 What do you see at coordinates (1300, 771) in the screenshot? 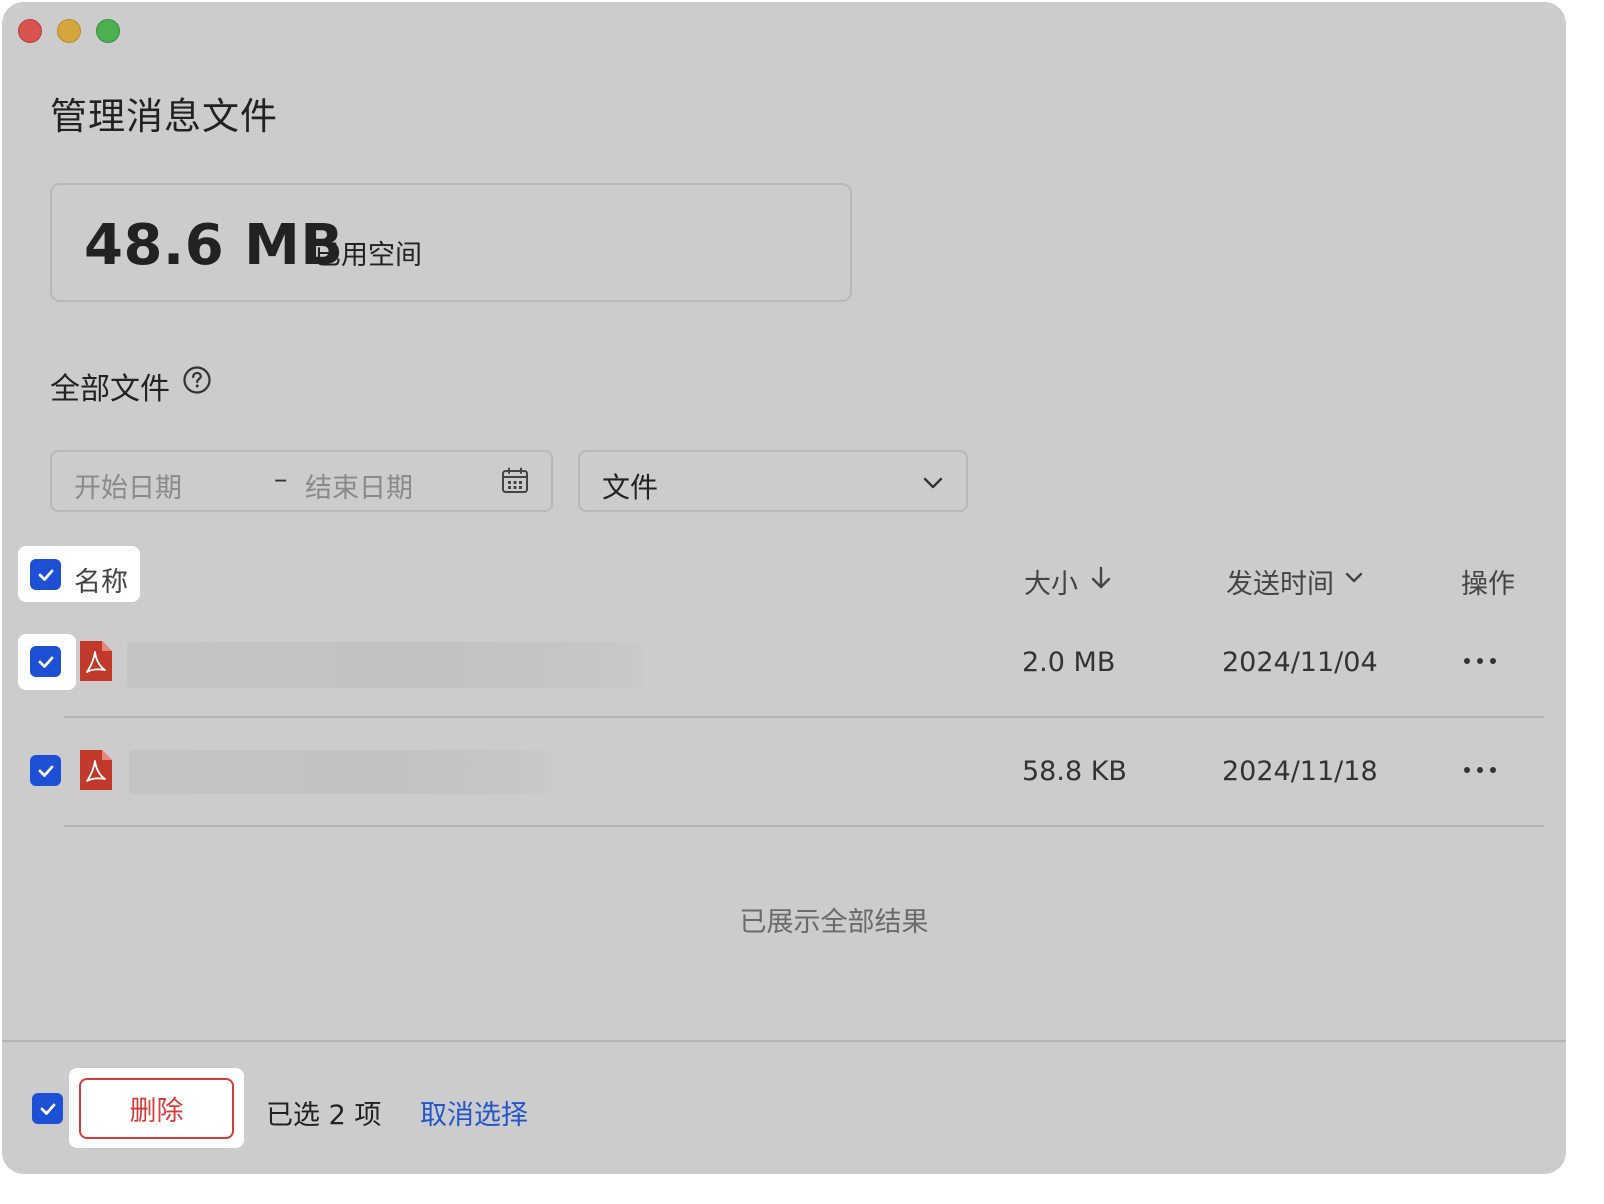
I see `row-send-date: 2024/11/18` at bounding box center [1300, 771].